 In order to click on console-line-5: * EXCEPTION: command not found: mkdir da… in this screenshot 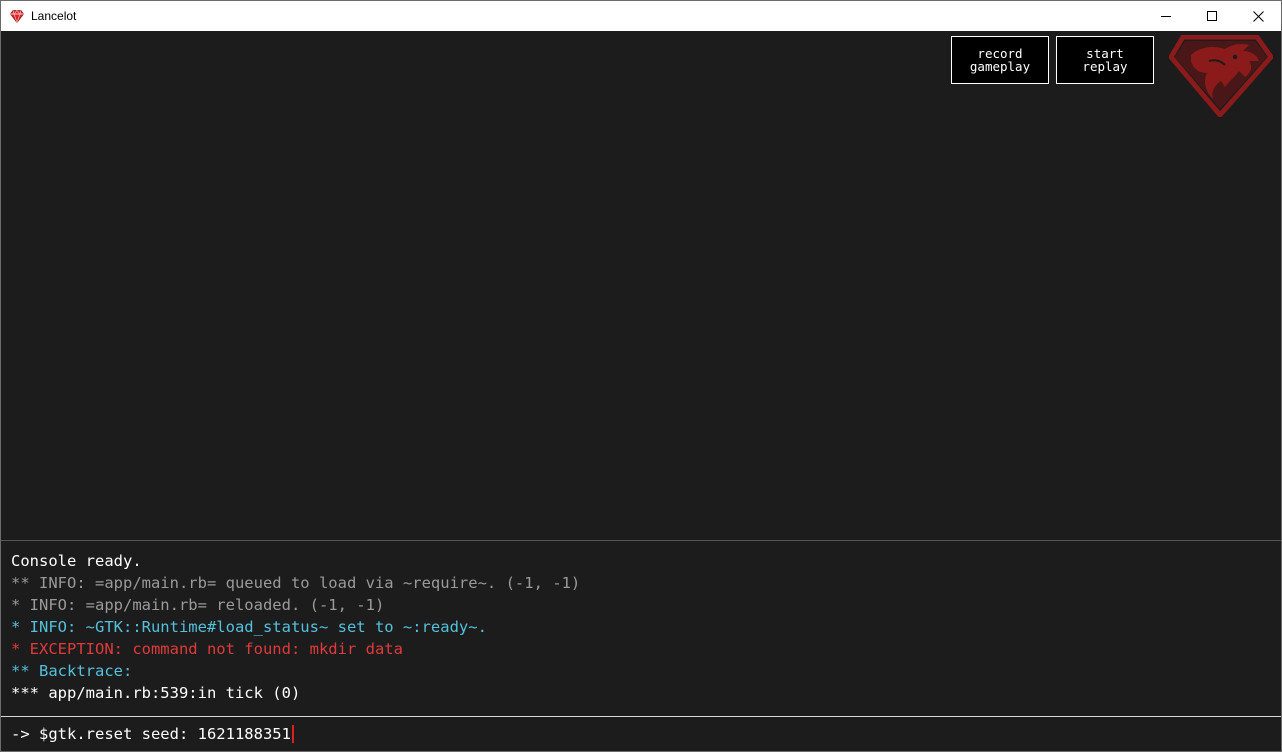, I will do `click(207, 649)`.